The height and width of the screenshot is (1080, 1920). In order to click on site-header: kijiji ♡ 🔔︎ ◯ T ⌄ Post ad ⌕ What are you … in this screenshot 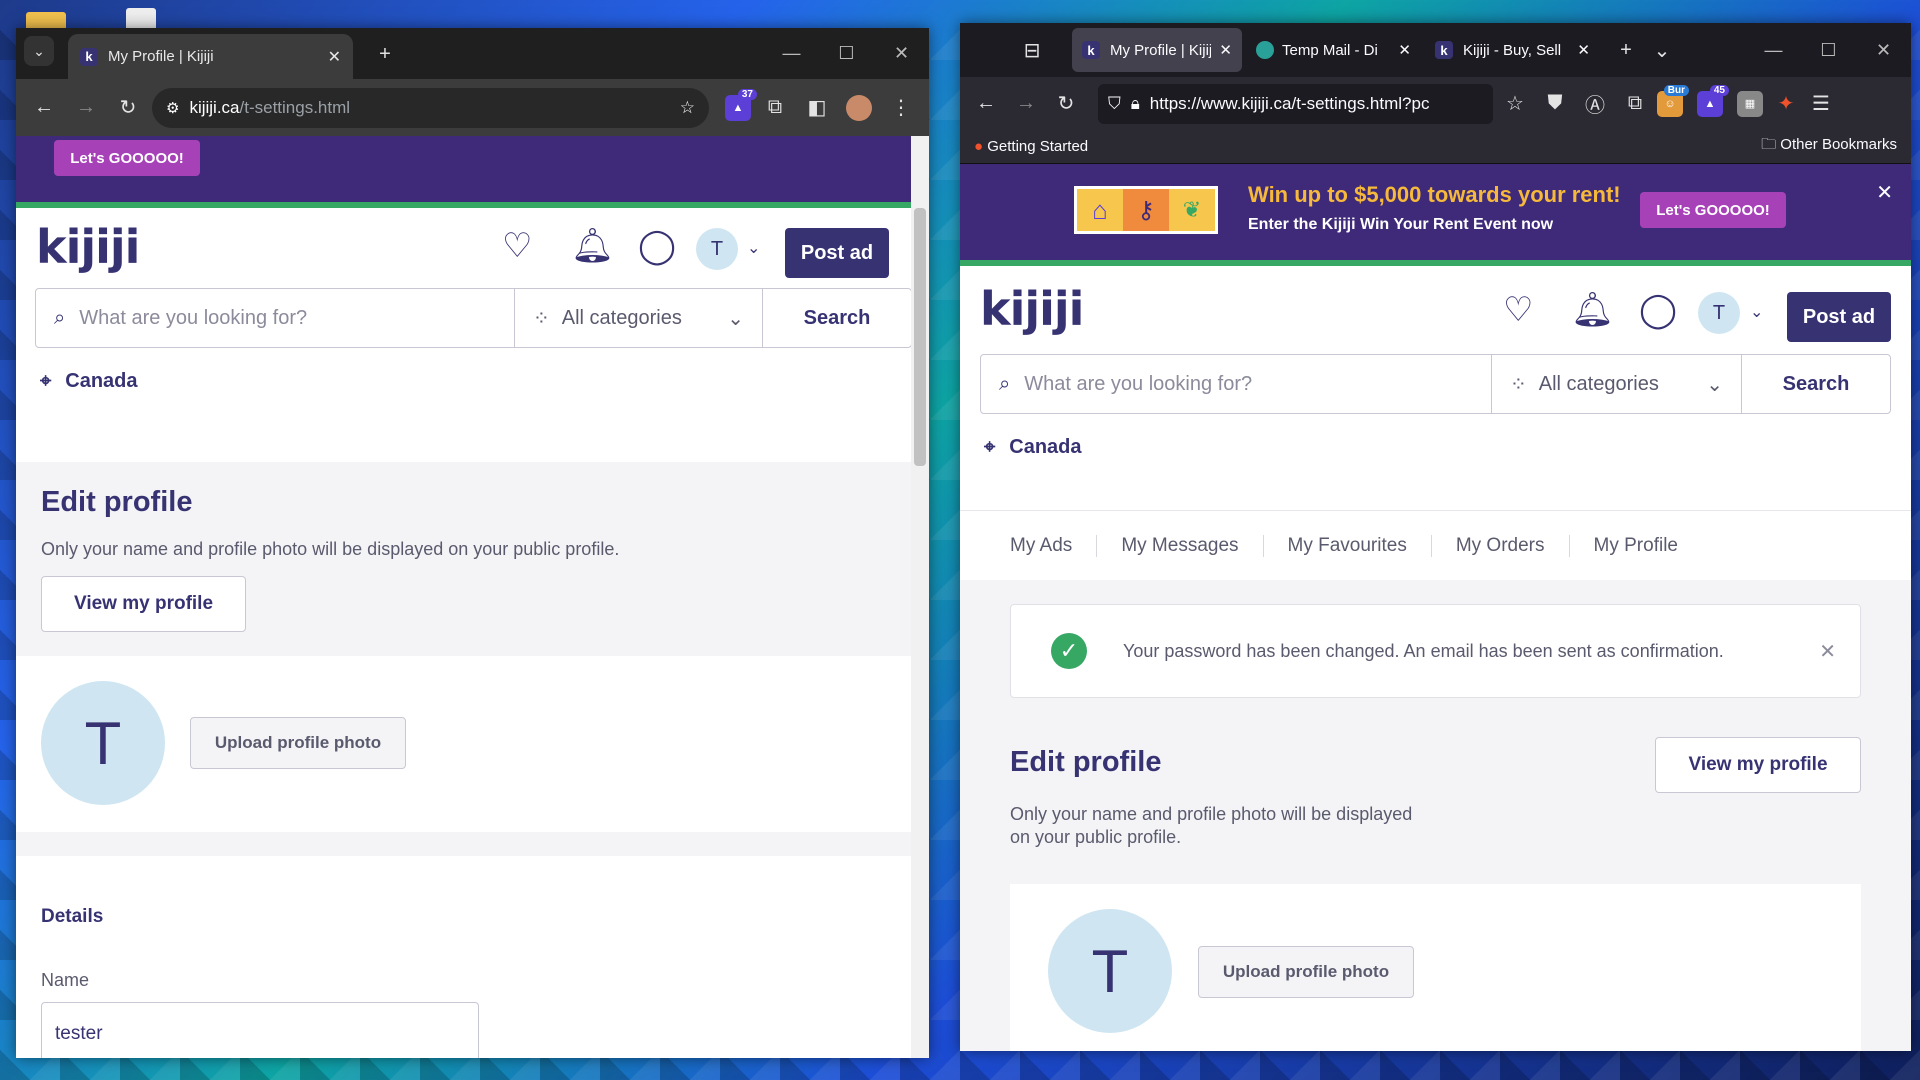, I will do `click(1435, 388)`.